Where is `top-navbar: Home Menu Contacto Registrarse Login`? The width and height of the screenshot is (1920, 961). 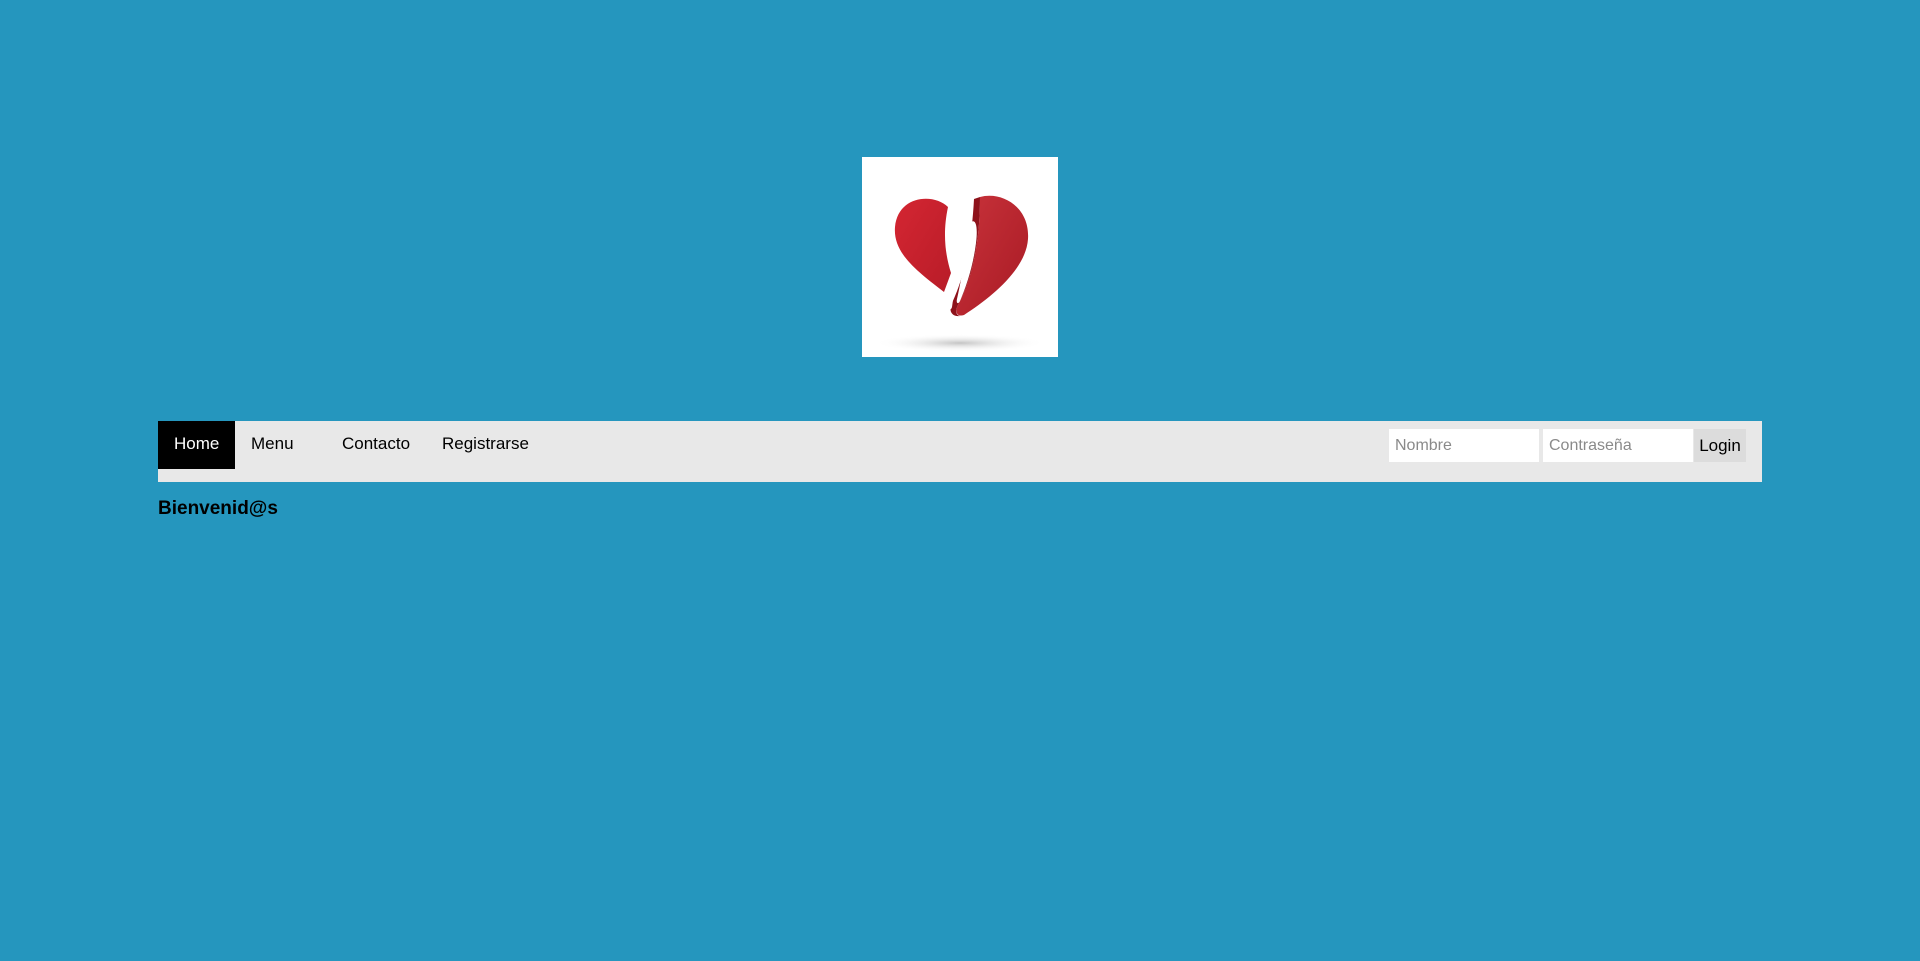
top-navbar: Home Menu Contacto Registrarse Login is located at coordinates (960, 451).